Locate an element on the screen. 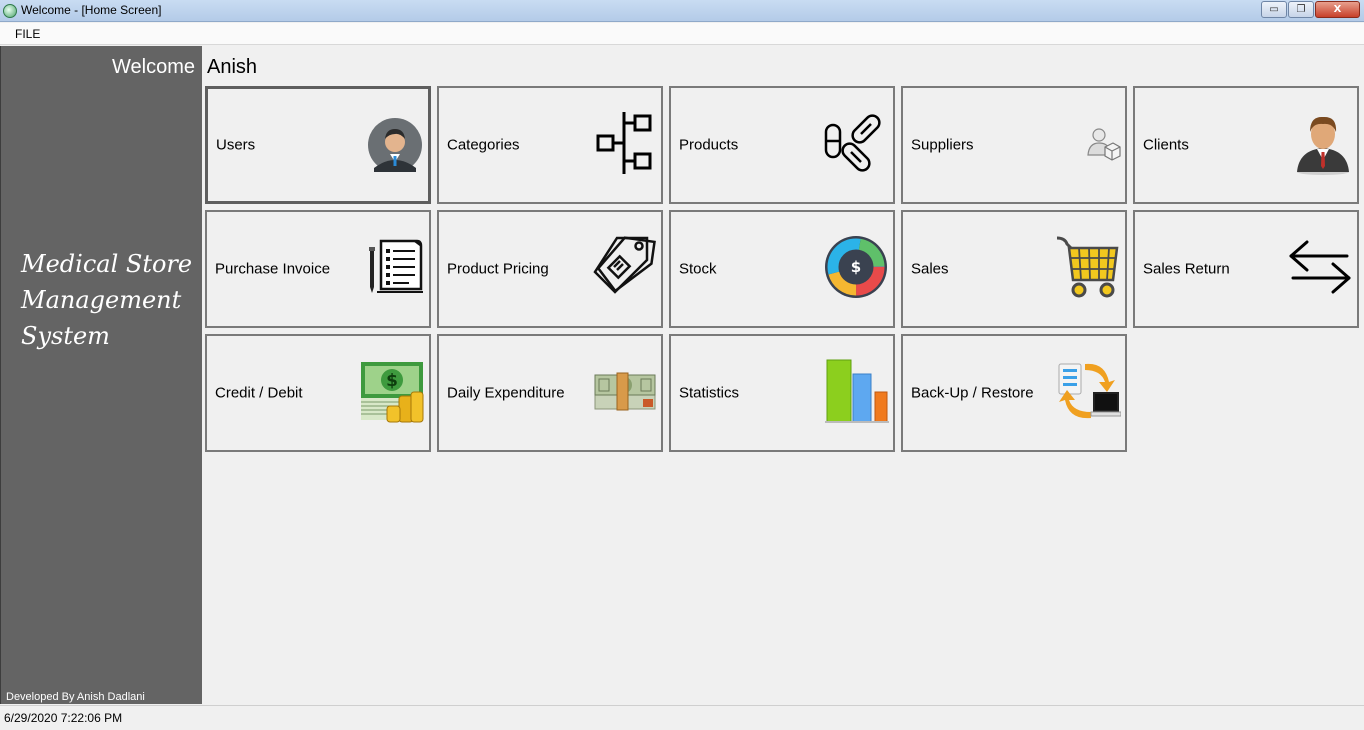 The width and height of the screenshot is (1364, 730). backup-sync-icon is located at coordinates (1088, 393).